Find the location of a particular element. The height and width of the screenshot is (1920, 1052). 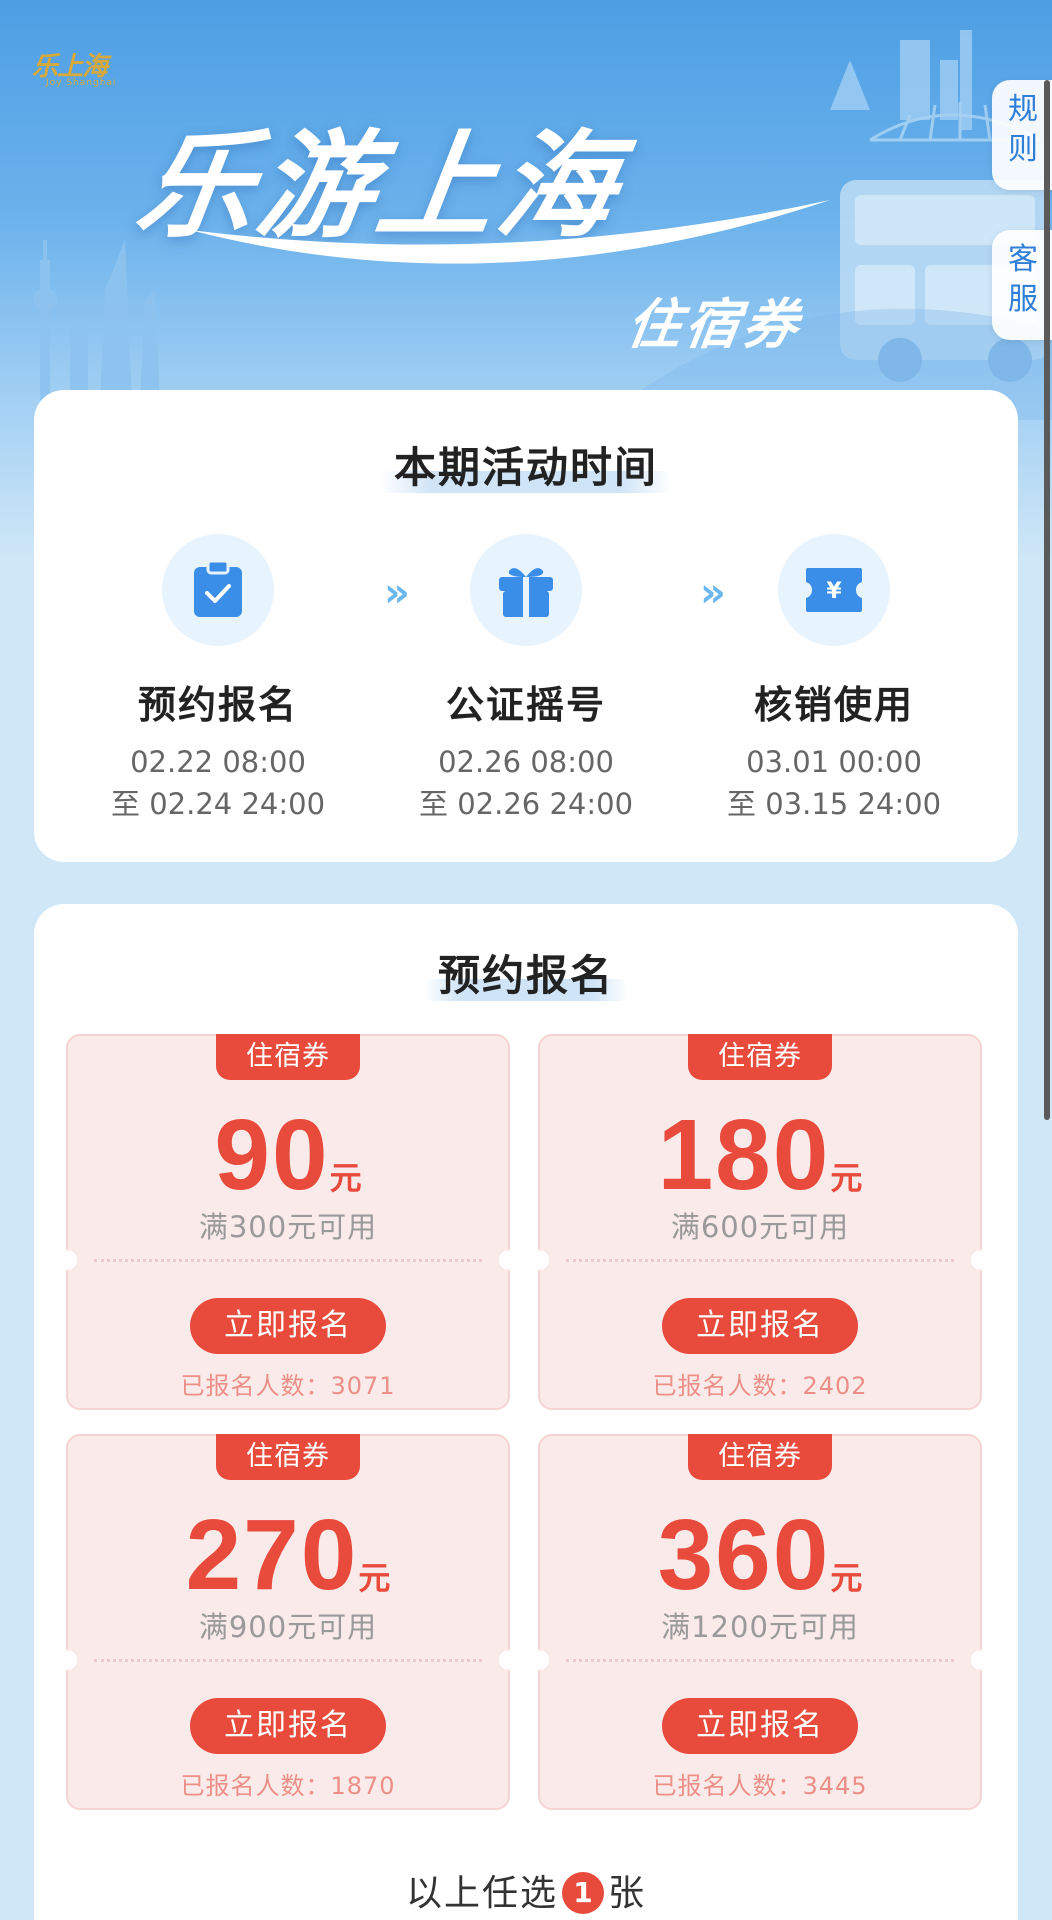

rules-tab-char-2: 则 is located at coordinates (1023, 149).